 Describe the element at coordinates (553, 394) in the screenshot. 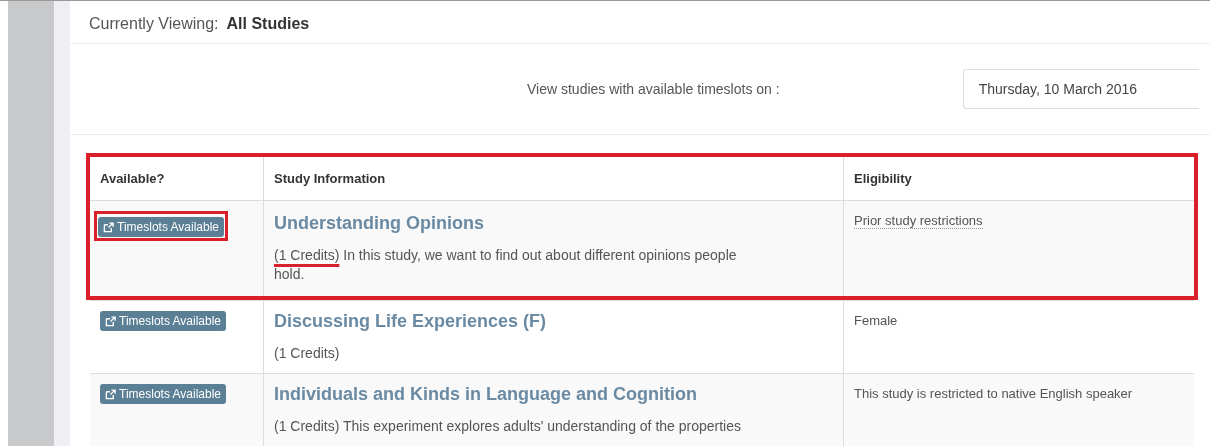

I see `study-title-link: Individuals and Kinds in Language and Cognition` at that location.